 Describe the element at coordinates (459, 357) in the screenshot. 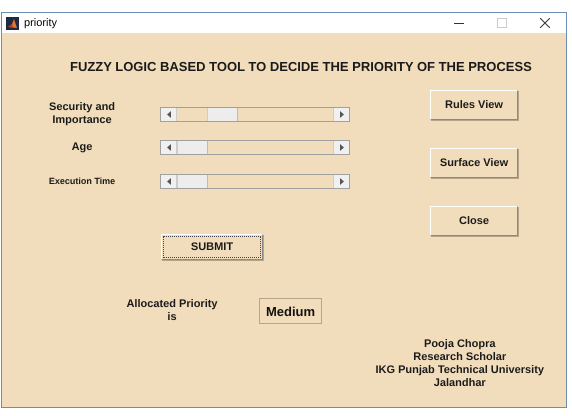

I see `credit-line: Research Scholar` at that location.